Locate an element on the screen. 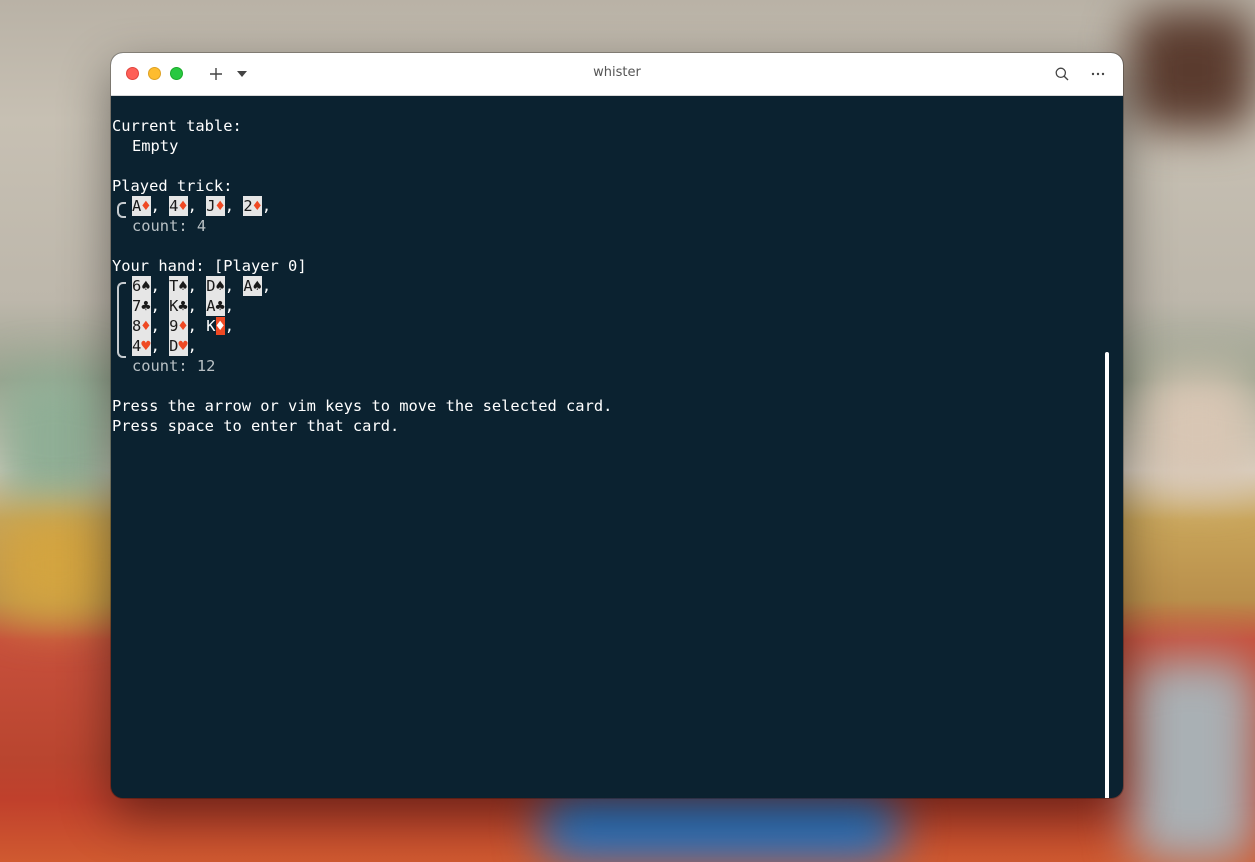 Image resolution: width=1255 pixels, height=862 pixels. card-rank: T is located at coordinates (174, 286).